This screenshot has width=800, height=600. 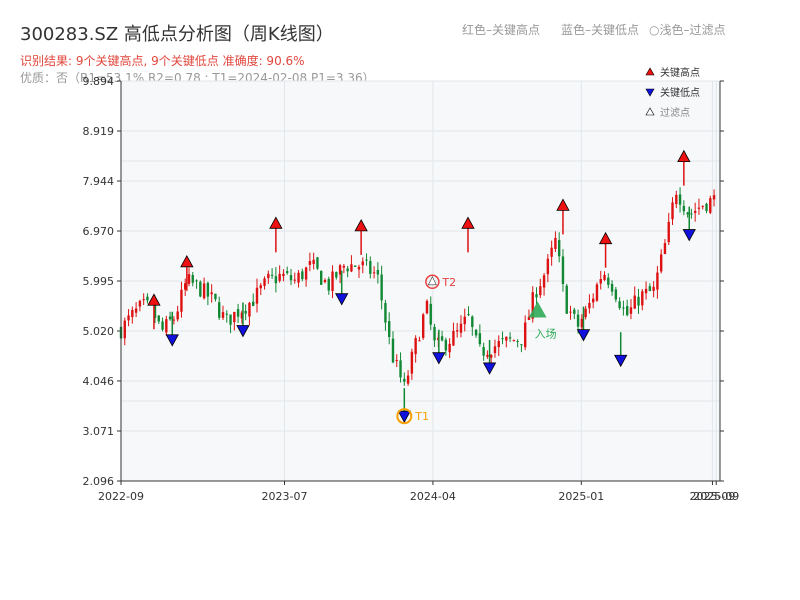 I want to click on t2-label: T2, so click(x=448, y=282).